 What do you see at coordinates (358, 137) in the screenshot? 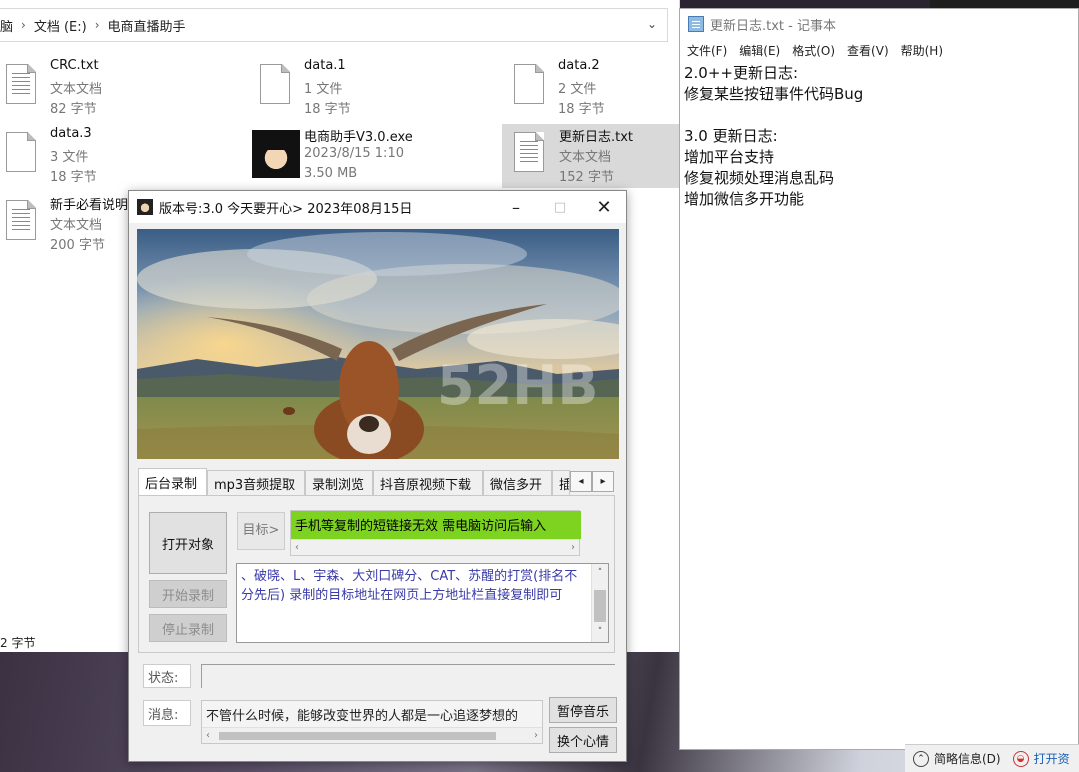
I see `file-name: 电商助手V3.0.exe` at bounding box center [358, 137].